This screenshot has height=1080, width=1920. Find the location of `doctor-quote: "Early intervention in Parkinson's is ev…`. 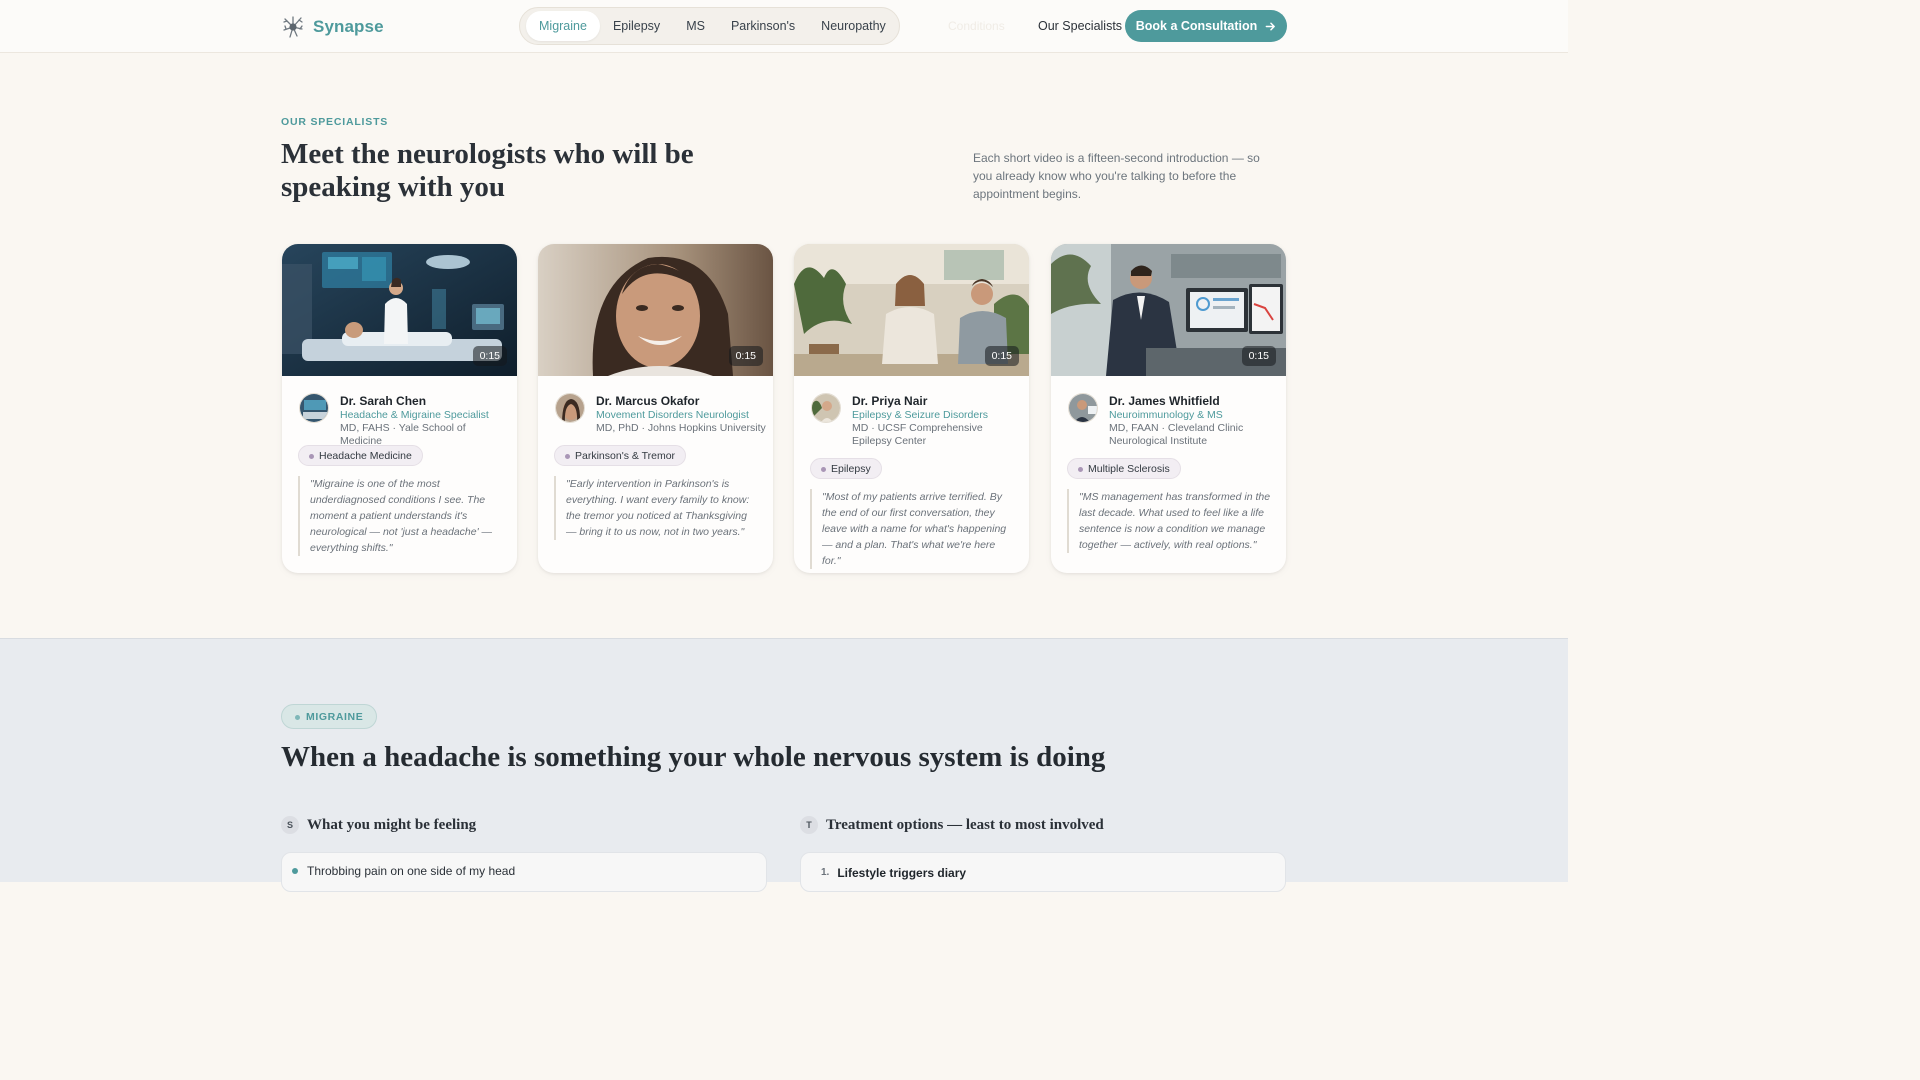

doctor-quote: "Early intervention in Parkinson's is ev… is located at coordinates (656, 508).